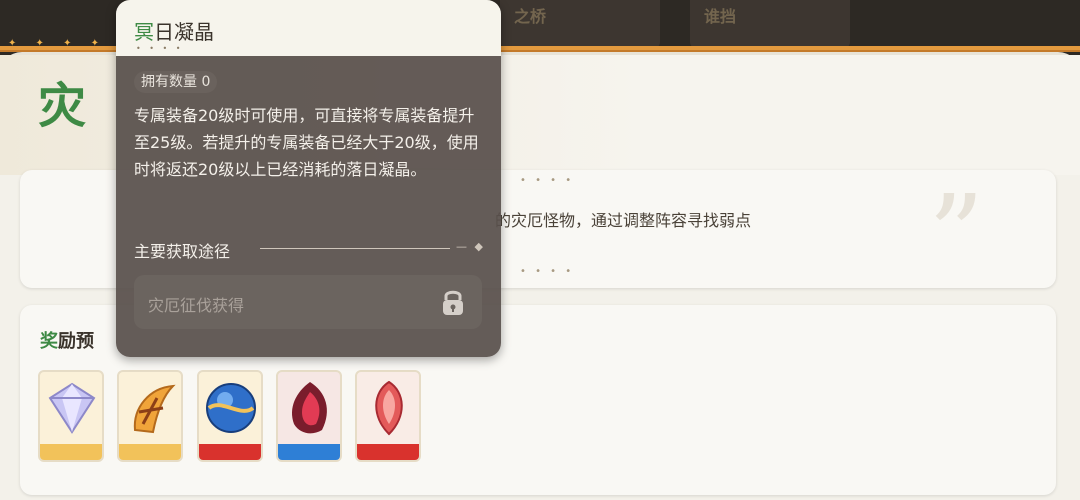 Image resolution: width=1080 pixels, height=500 pixels. I want to click on source-label: 主要获取途径, so click(182, 251).